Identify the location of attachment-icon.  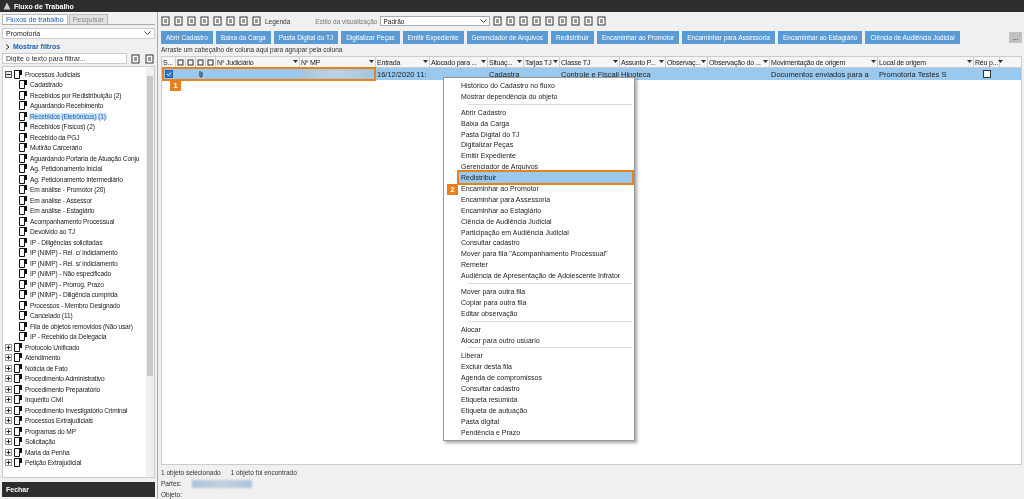
(201, 74).